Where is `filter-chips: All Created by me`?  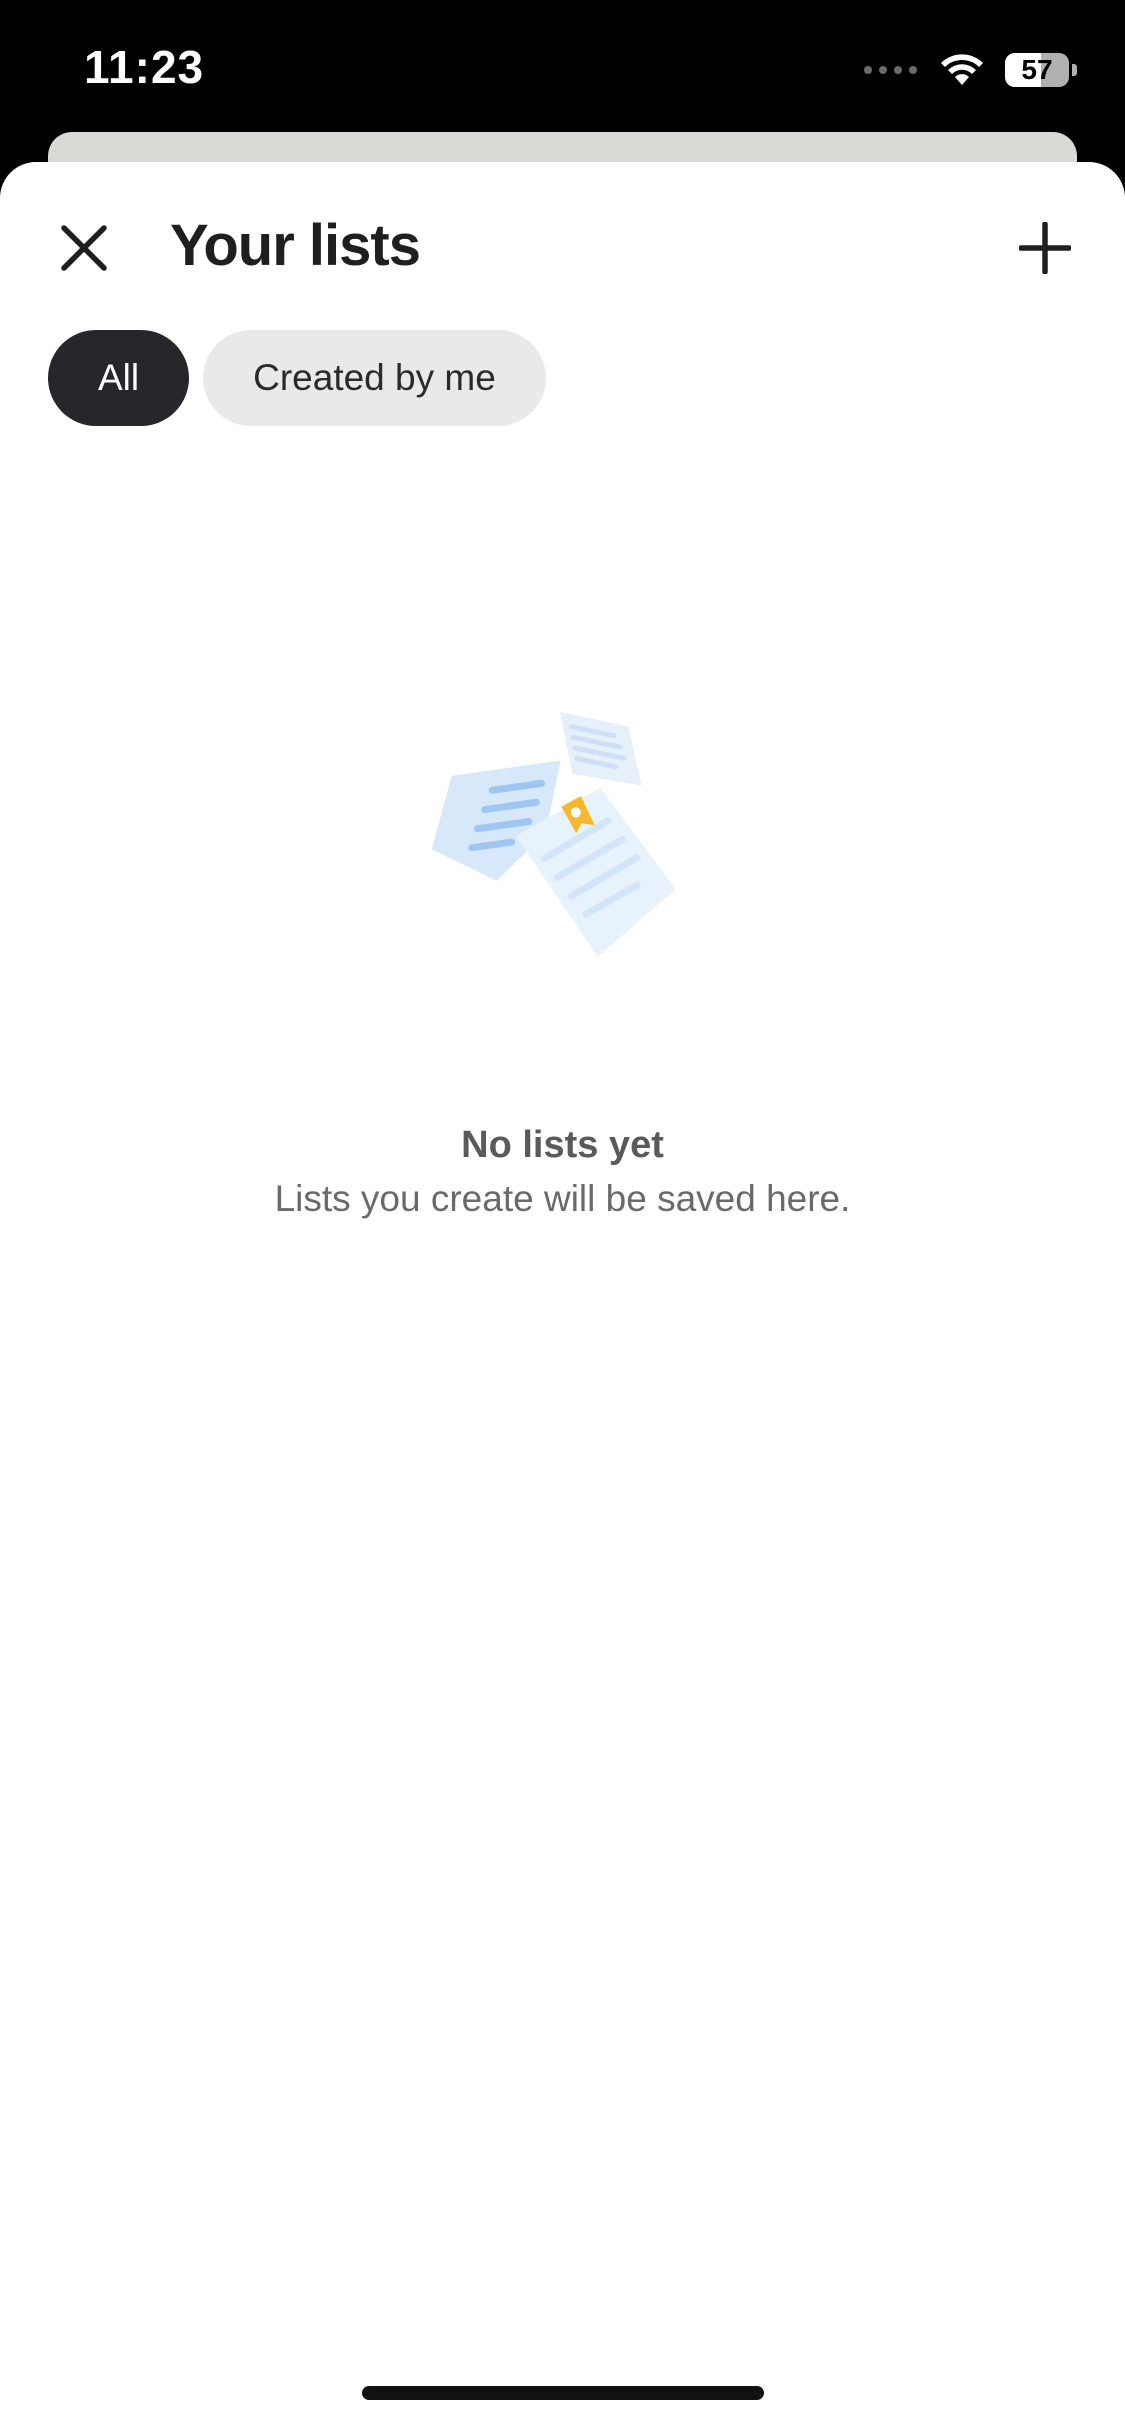
filter-chips: All Created by me is located at coordinates (297, 378).